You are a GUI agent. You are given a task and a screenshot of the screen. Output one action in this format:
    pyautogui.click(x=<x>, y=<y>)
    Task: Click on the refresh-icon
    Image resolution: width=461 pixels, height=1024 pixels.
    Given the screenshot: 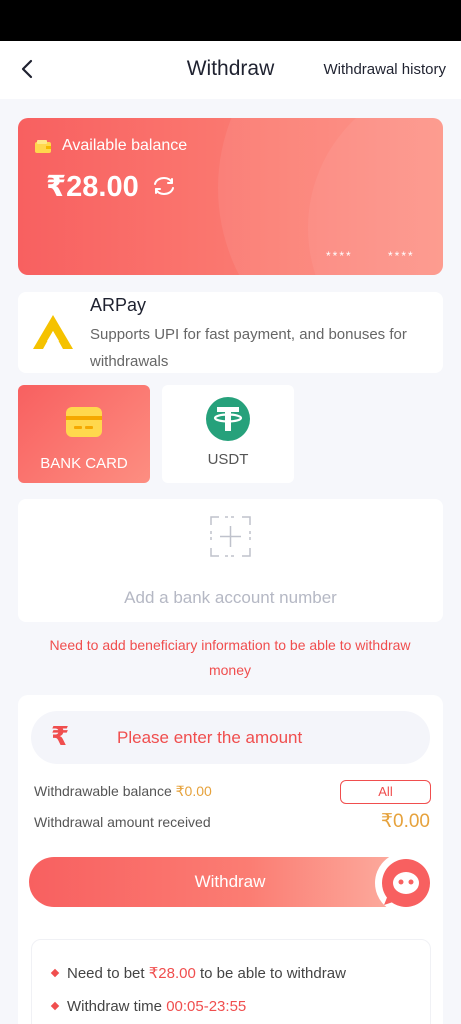 What is the action you would take?
    pyautogui.click(x=164, y=186)
    